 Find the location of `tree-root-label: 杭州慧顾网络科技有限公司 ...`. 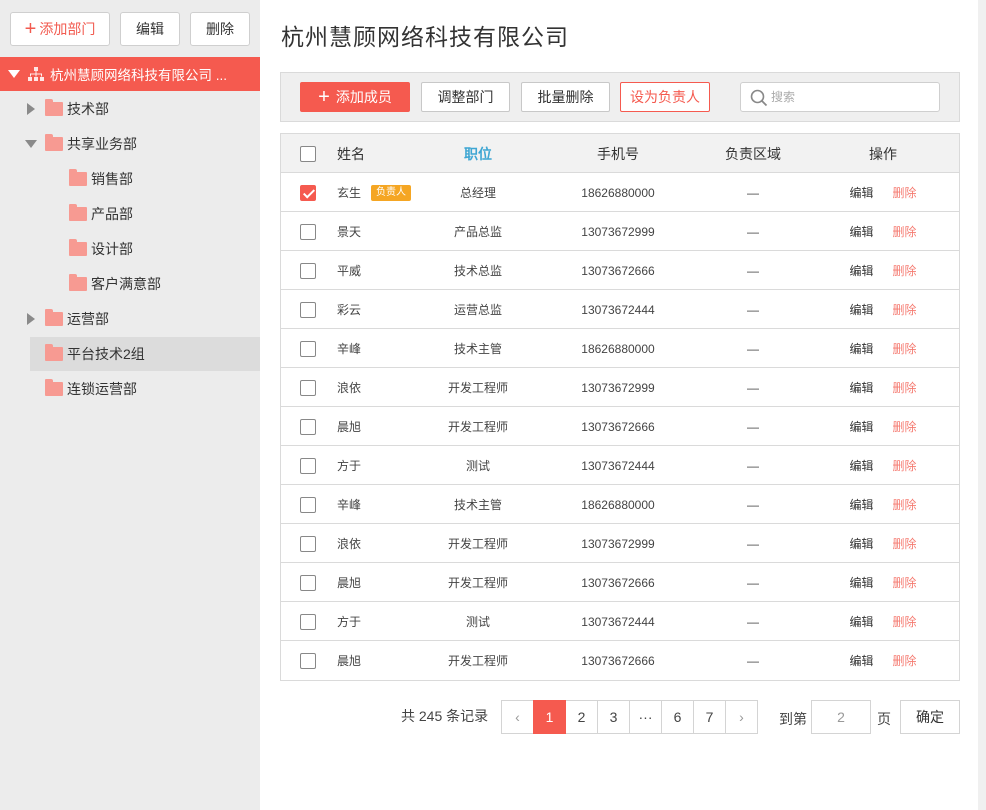

tree-root-label: 杭州慧顾网络科技有限公司 ... is located at coordinates (139, 75).